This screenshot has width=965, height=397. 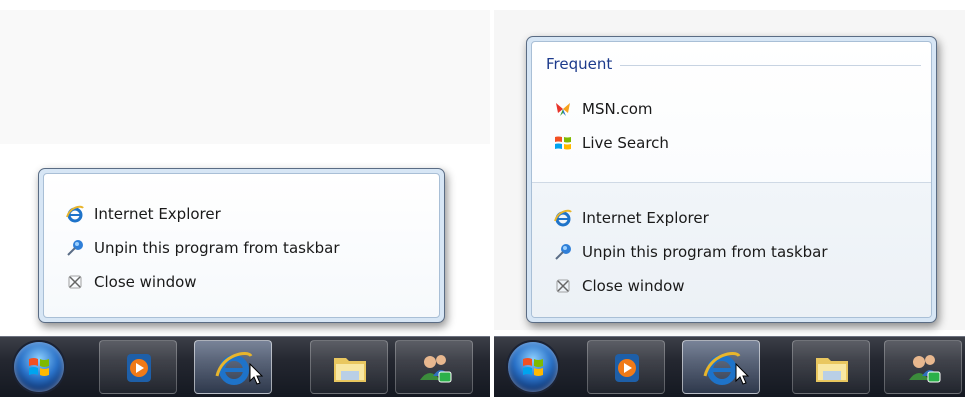 I want to click on msn-butterfly-icon, so click(x=563, y=109).